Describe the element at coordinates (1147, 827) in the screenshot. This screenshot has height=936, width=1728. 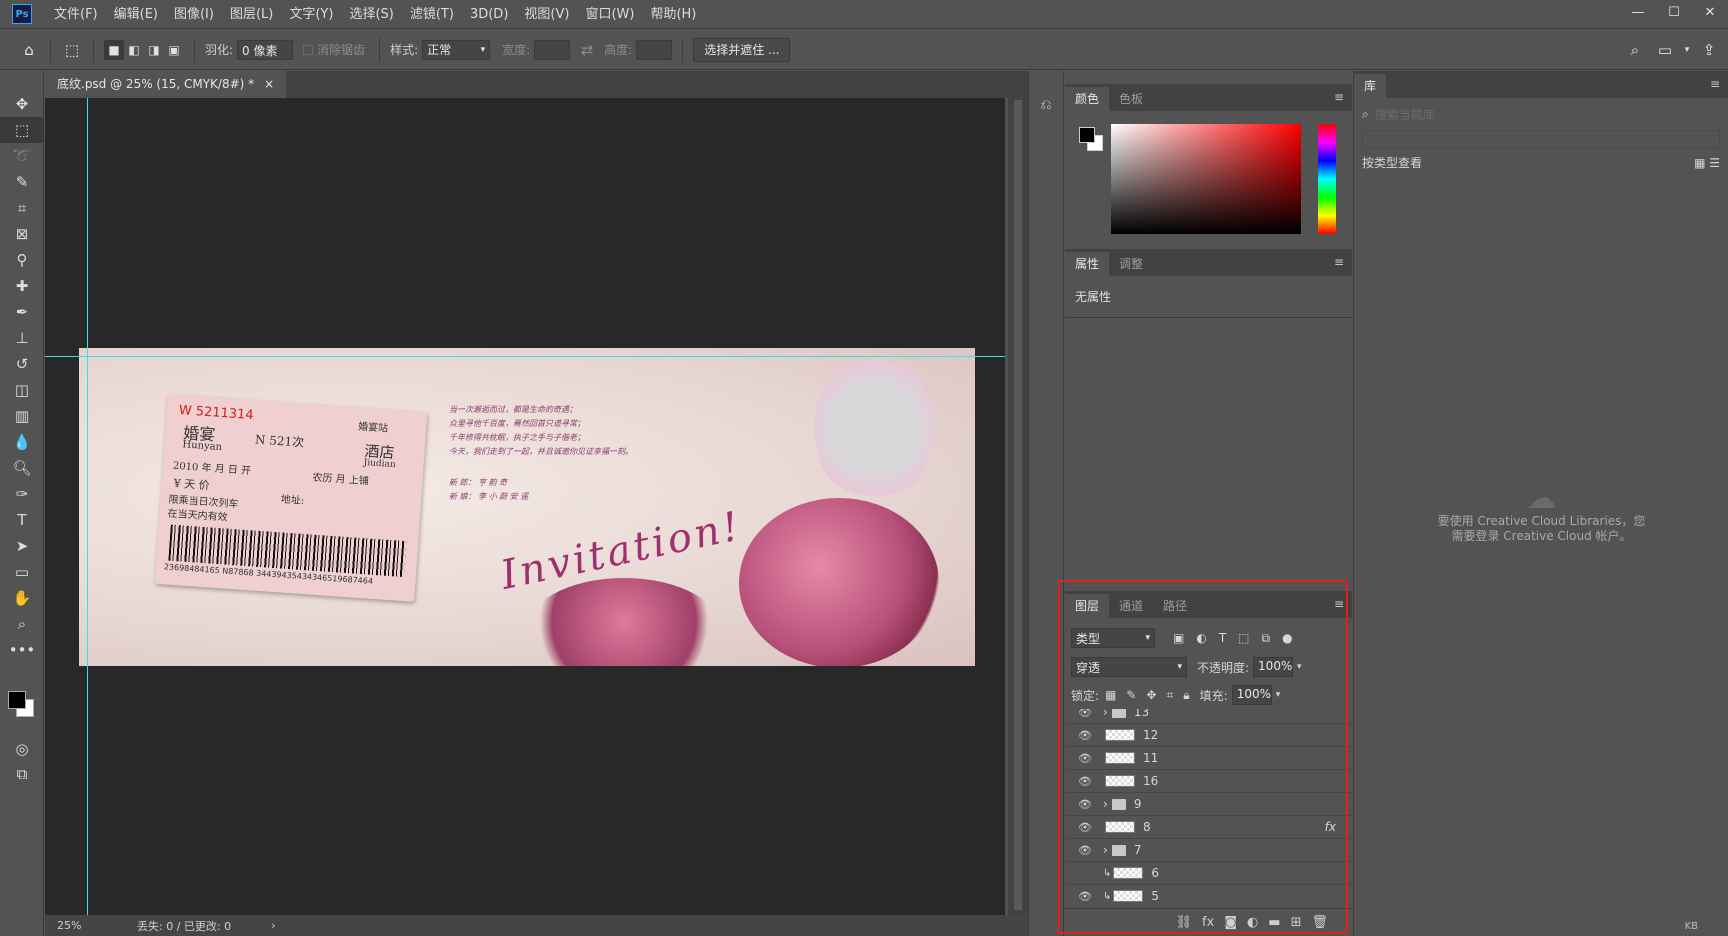
I see `layer-name: 8` at that location.